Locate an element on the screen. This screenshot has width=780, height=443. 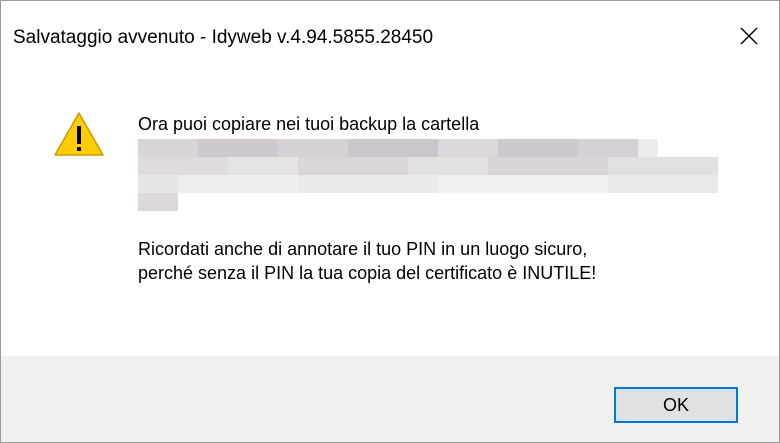
close-icon is located at coordinates (749, 36).